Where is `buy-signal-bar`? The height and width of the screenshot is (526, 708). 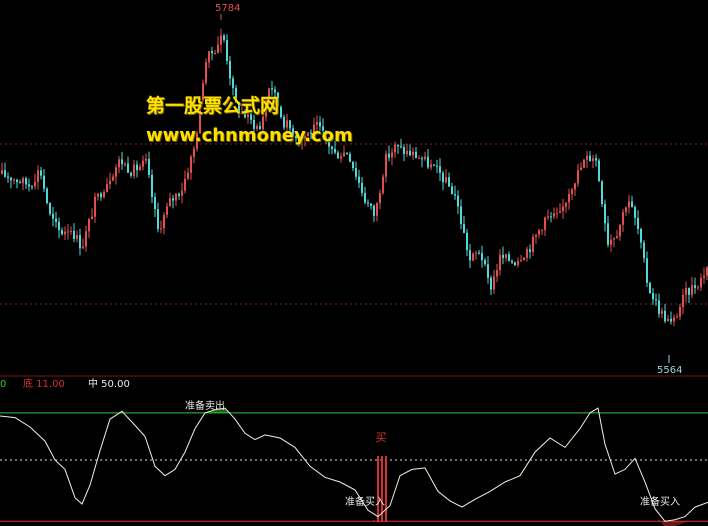
buy-signal-bar is located at coordinates (378, 489).